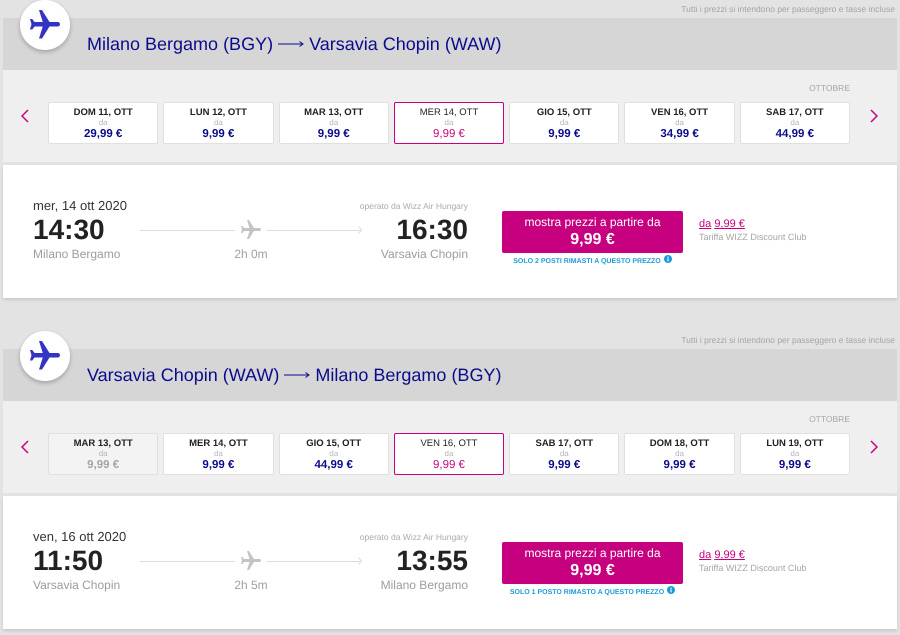 This screenshot has height=635, width=900. I want to click on date-option: SAB 17, OTT da 44,99 €, so click(795, 123).